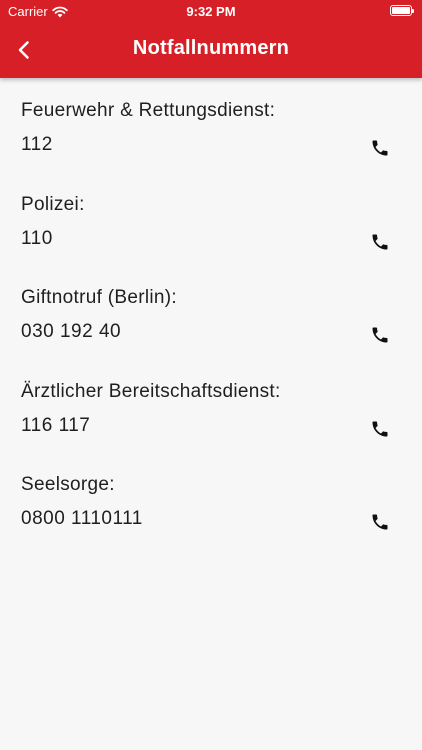  Describe the element at coordinates (211, 499) in the screenshot. I see `list-item-pastoral-care: Seelsorge: 0800 1110111` at that location.